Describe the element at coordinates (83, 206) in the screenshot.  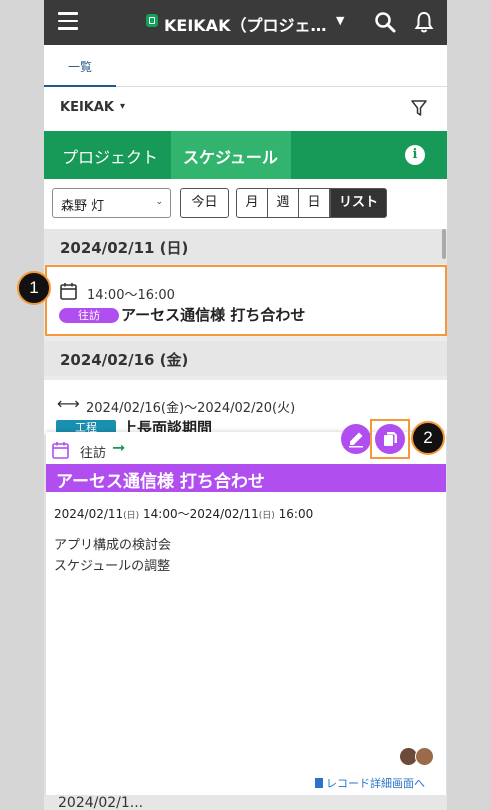
I see `user-select-value: 森野 灯` at that location.